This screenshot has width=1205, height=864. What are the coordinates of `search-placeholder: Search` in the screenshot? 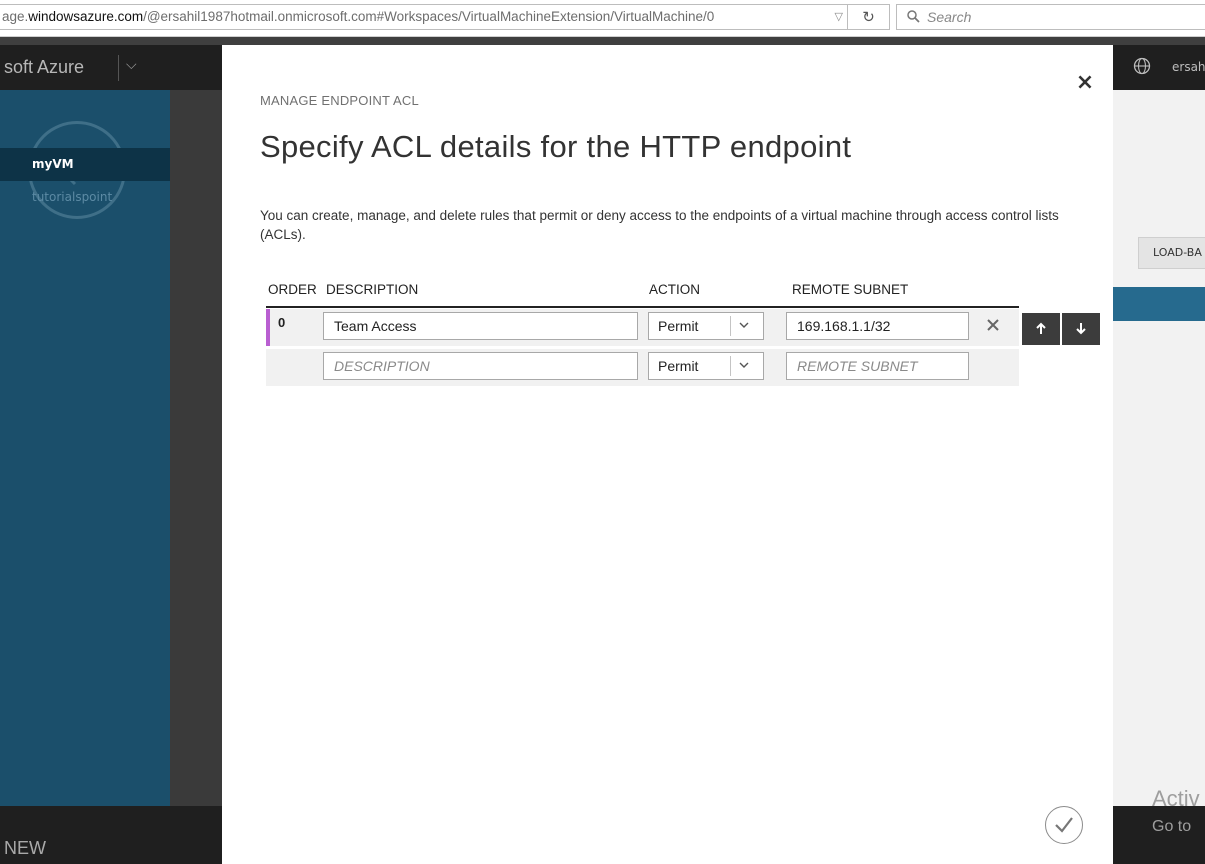 It's located at (949, 17).